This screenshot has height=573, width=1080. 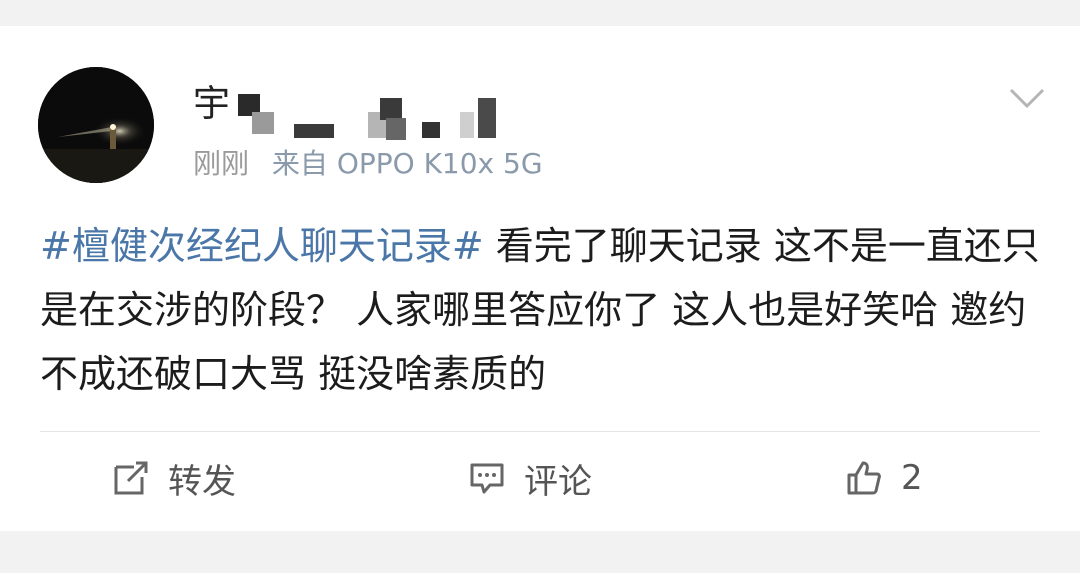 I want to click on chevron-down-icon, so click(x=1027, y=98).